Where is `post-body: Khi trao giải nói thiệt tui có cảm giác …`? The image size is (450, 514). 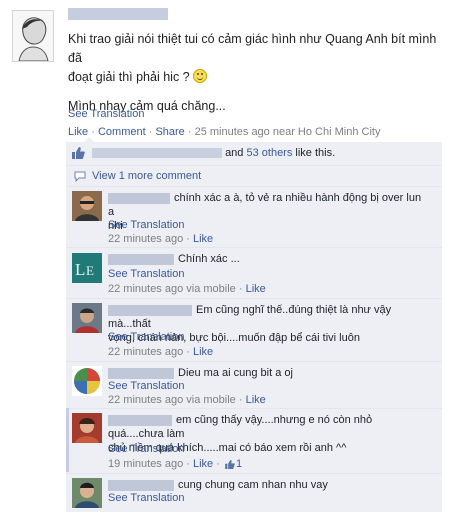 post-body: Khi trao giải nói thiệt tui có cảm giác … is located at coordinates (253, 73).